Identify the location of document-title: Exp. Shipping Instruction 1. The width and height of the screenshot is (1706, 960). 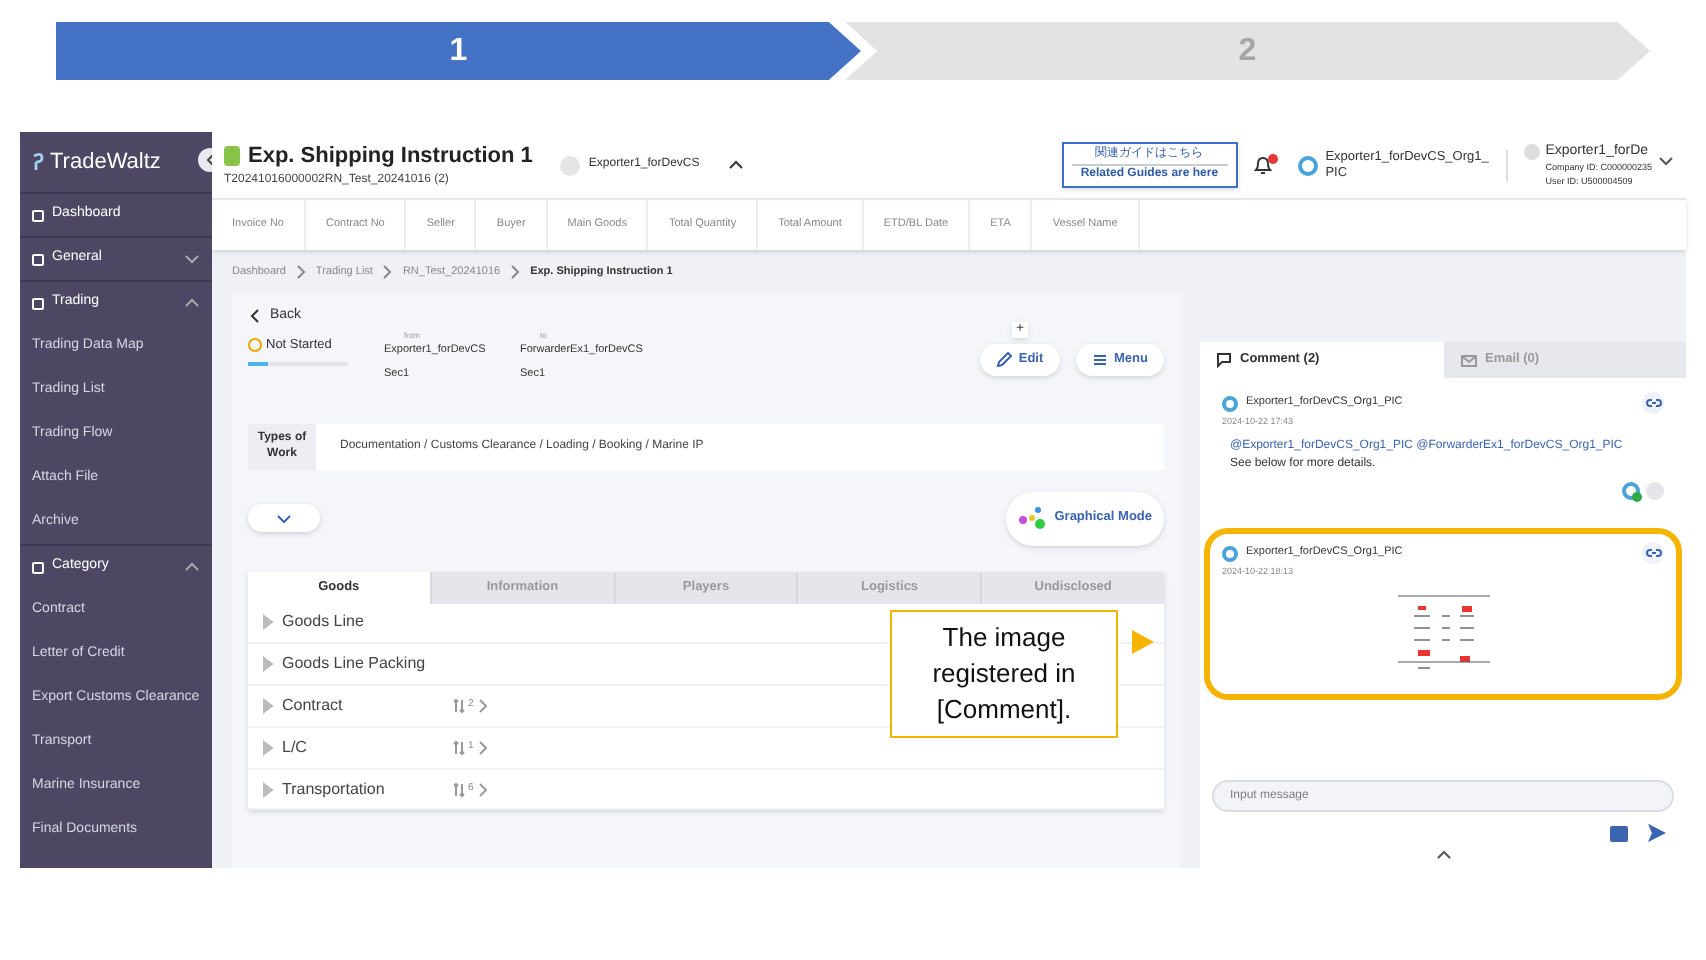
(390, 156).